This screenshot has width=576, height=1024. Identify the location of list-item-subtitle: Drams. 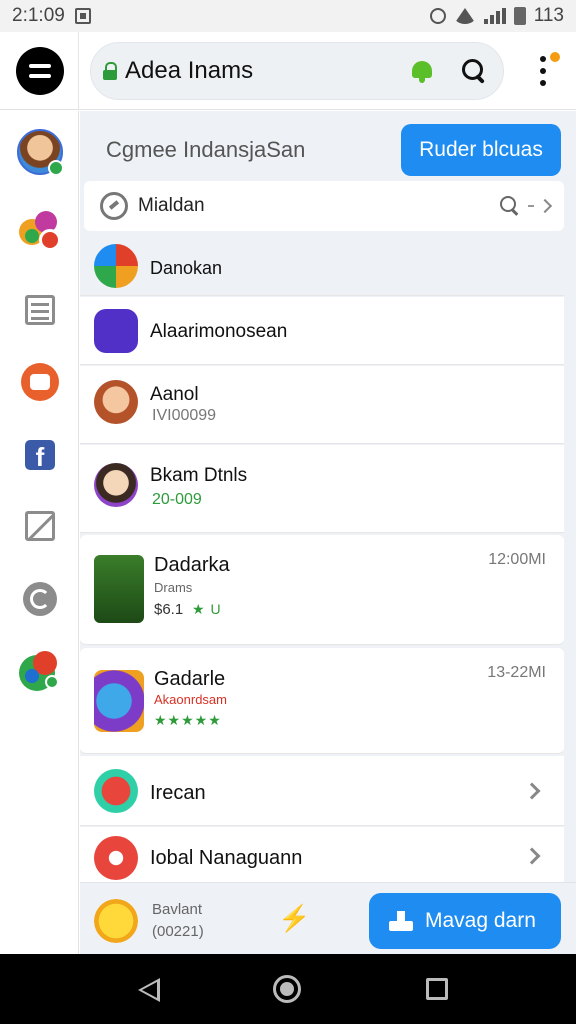
(173, 587).